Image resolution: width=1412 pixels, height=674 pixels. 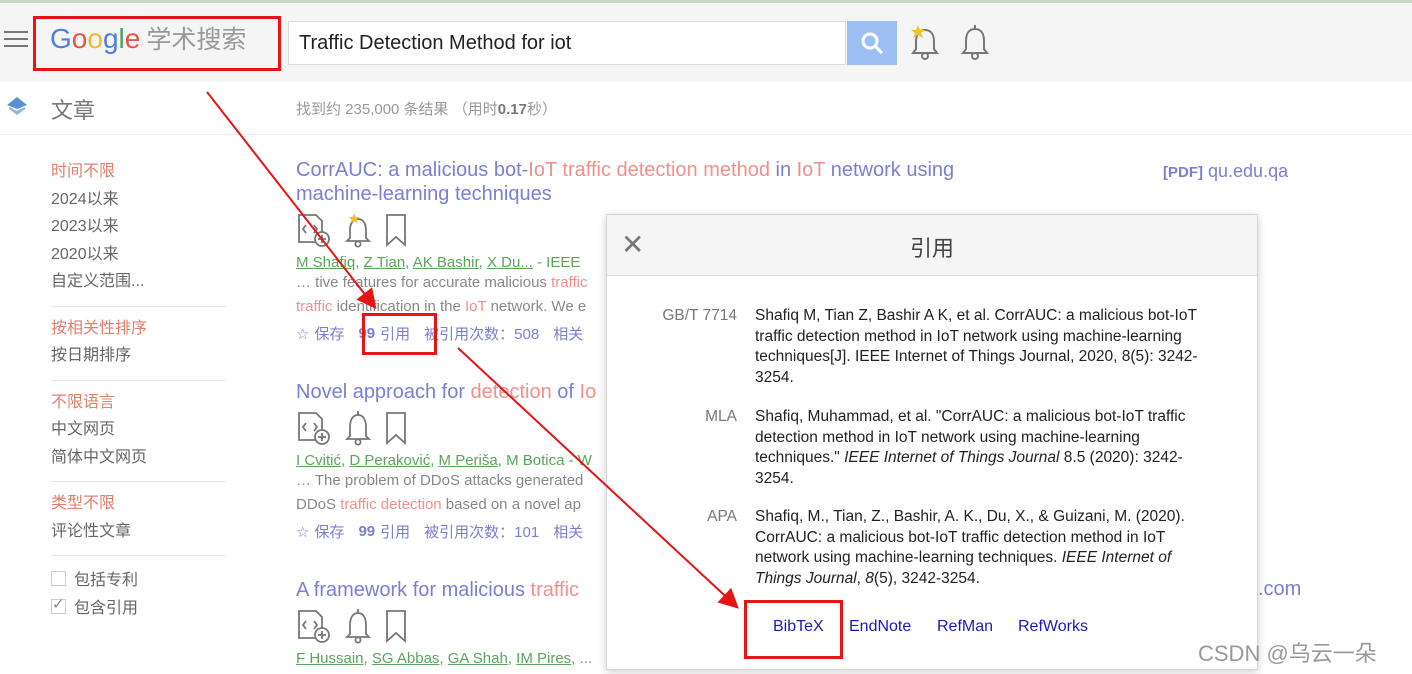 What do you see at coordinates (872, 43) in the screenshot?
I see `search-button` at bounding box center [872, 43].